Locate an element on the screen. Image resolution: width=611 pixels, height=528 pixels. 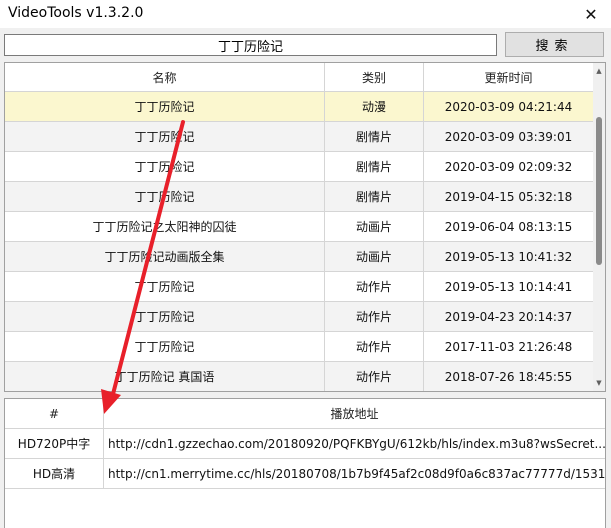
row-time: 2019-04-23 20:14:37 is located at coordinates (508, 316).